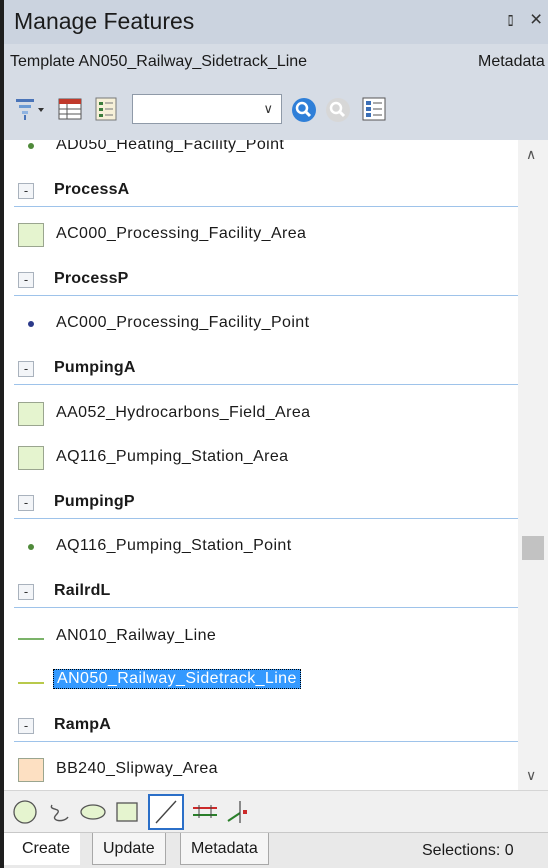  Describe the element at coordinates (533, 465) in the screenshot. I see `vertical-scrollbar: ∧ ∨` at that location.